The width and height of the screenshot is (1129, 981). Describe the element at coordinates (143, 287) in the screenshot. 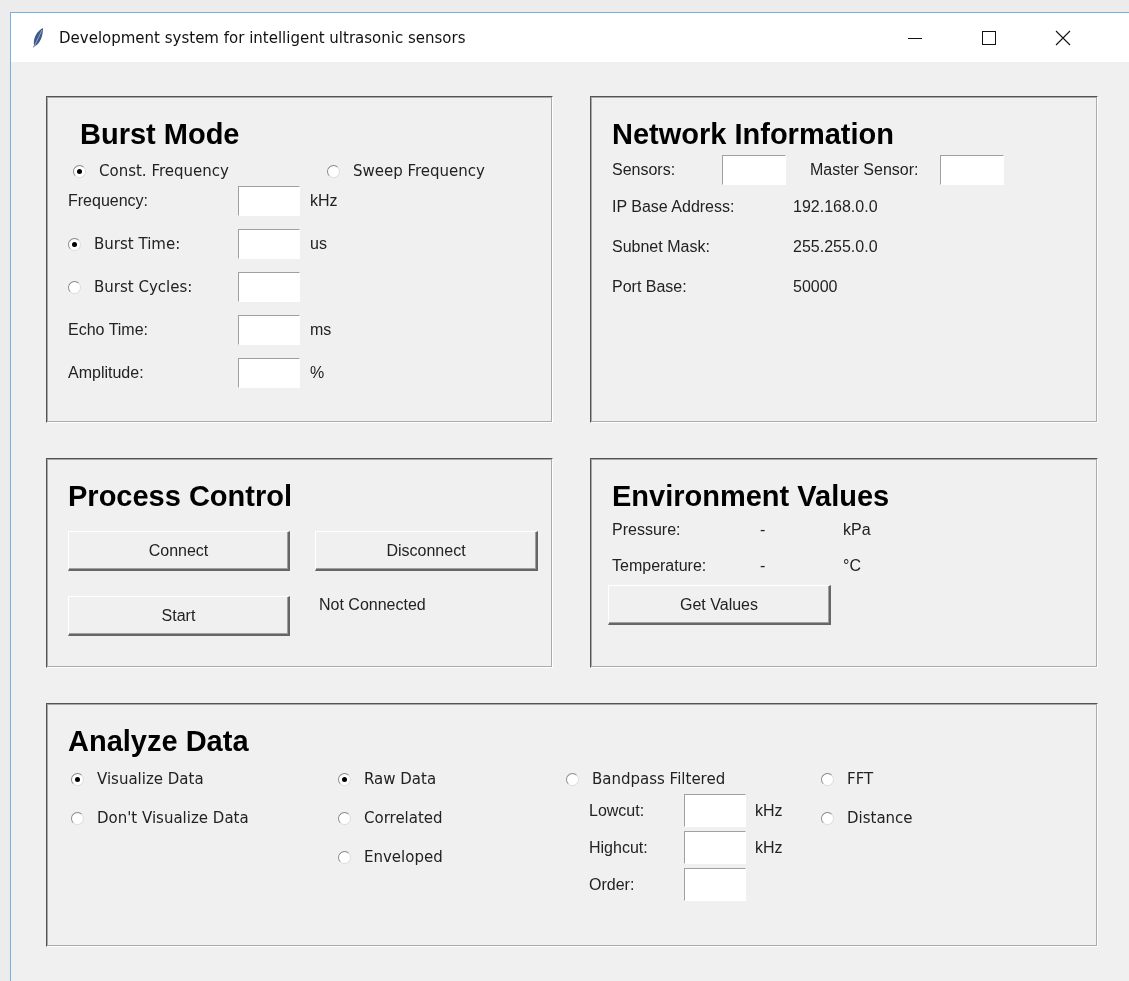

I see `radio-label: Burst Cycles:` at that location.